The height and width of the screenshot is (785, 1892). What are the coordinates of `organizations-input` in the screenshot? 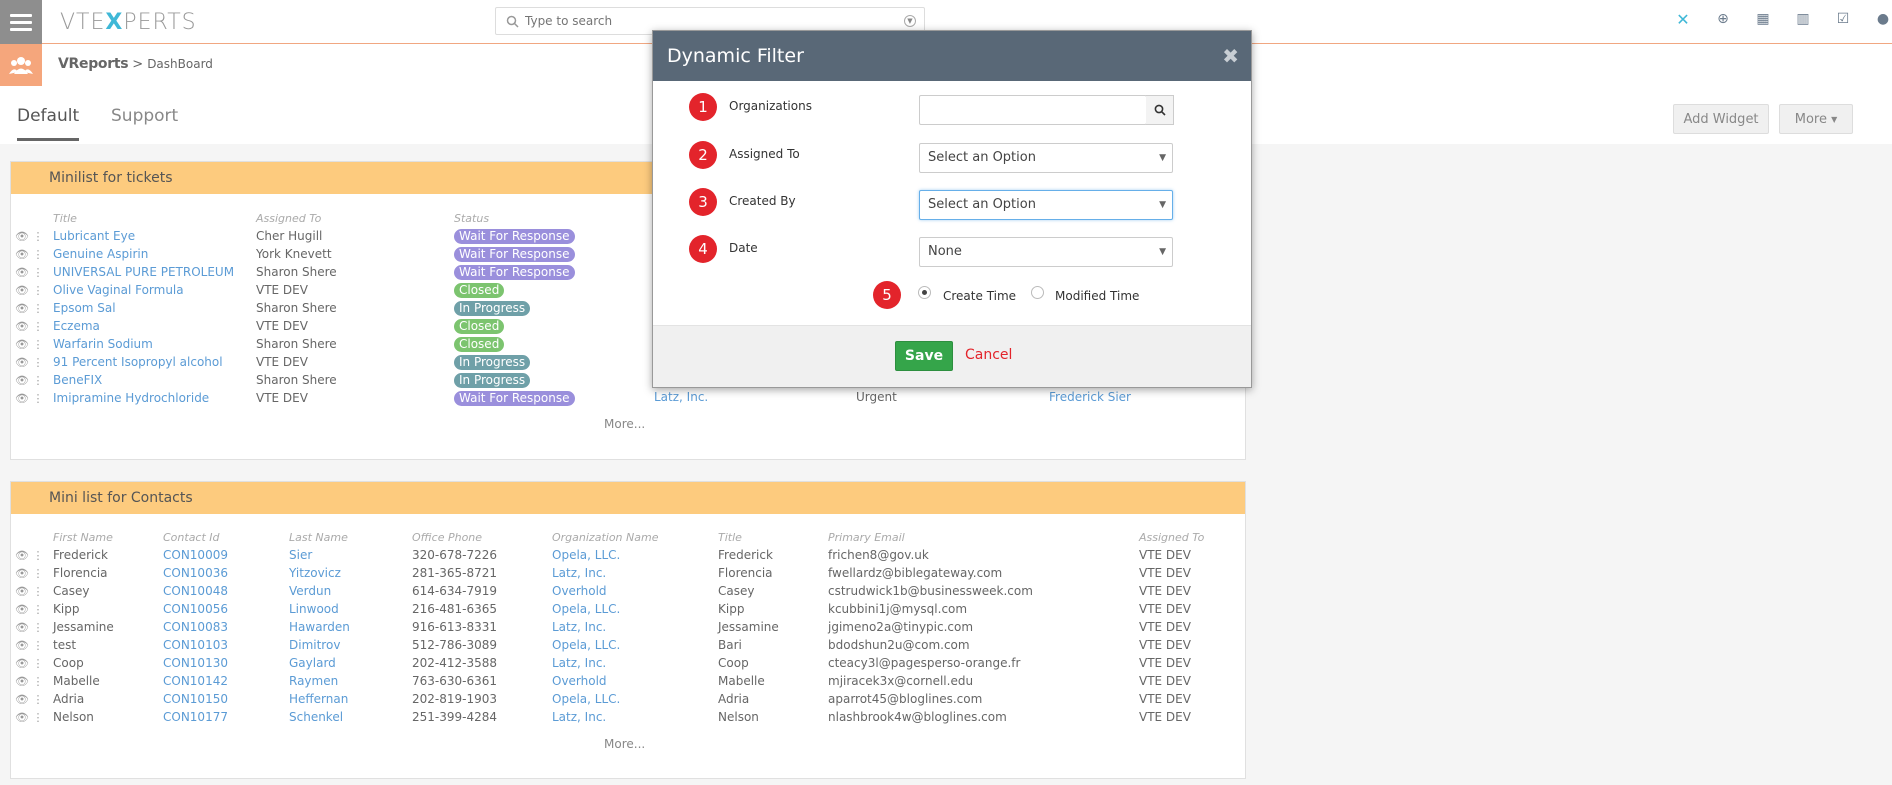 It's located at (1033, 110).